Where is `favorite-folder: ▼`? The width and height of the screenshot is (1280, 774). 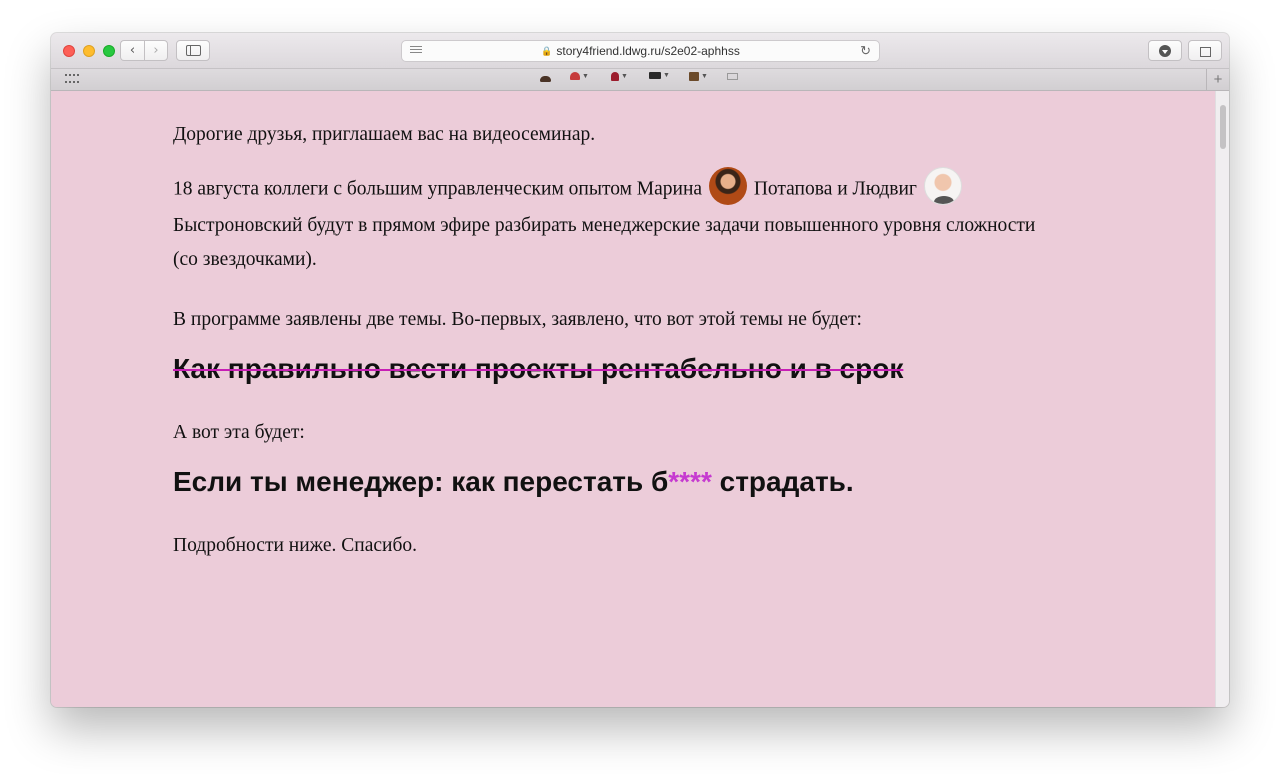
favorite-folder: ▼ is located at coordinates (659, 75).